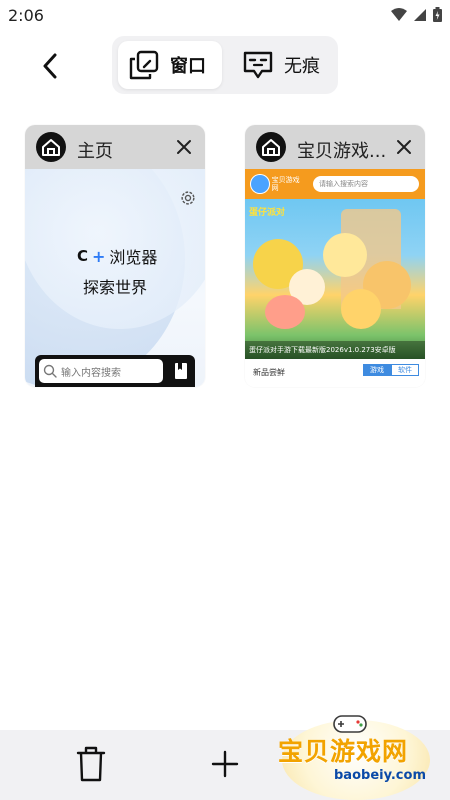 The image size is (450, 800). I want to click on mode-switch: 窗口 无痕, so click(225, 65).